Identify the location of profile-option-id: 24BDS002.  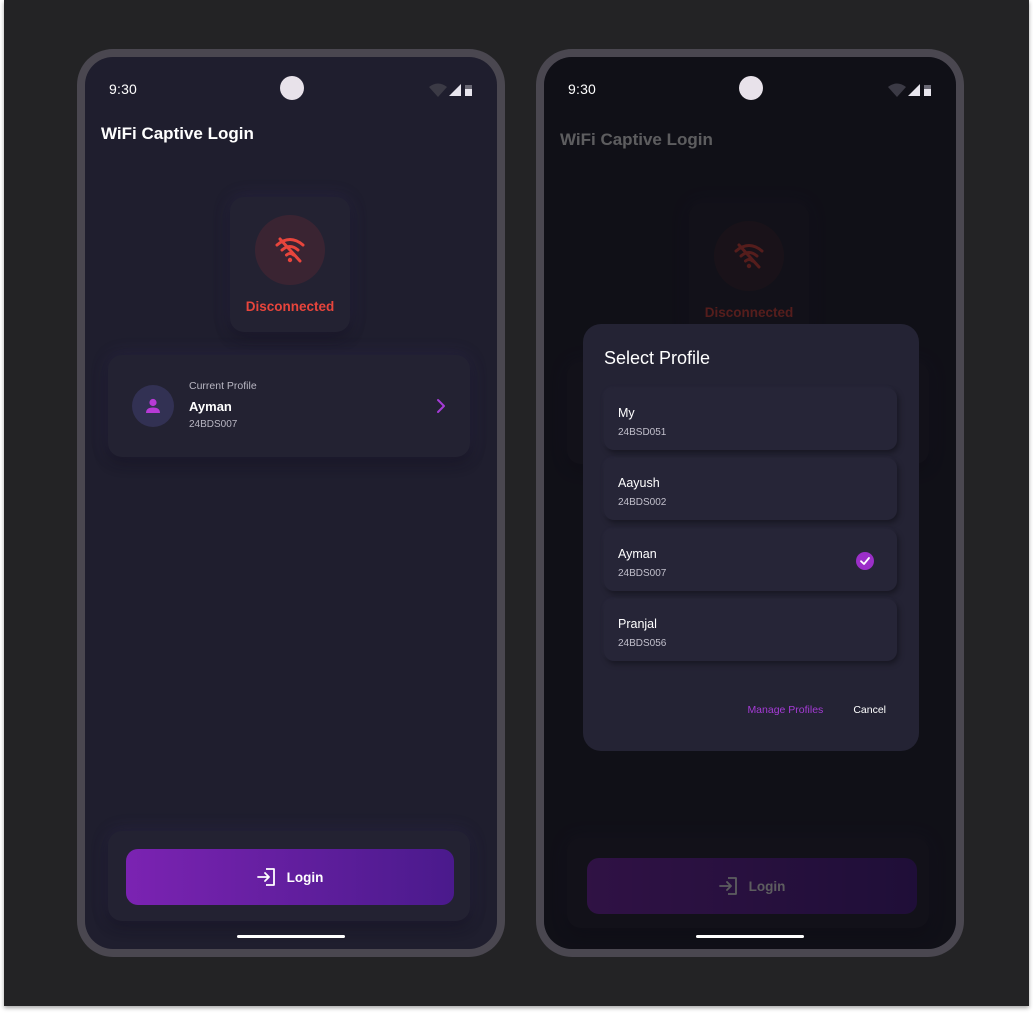
(642, 502).